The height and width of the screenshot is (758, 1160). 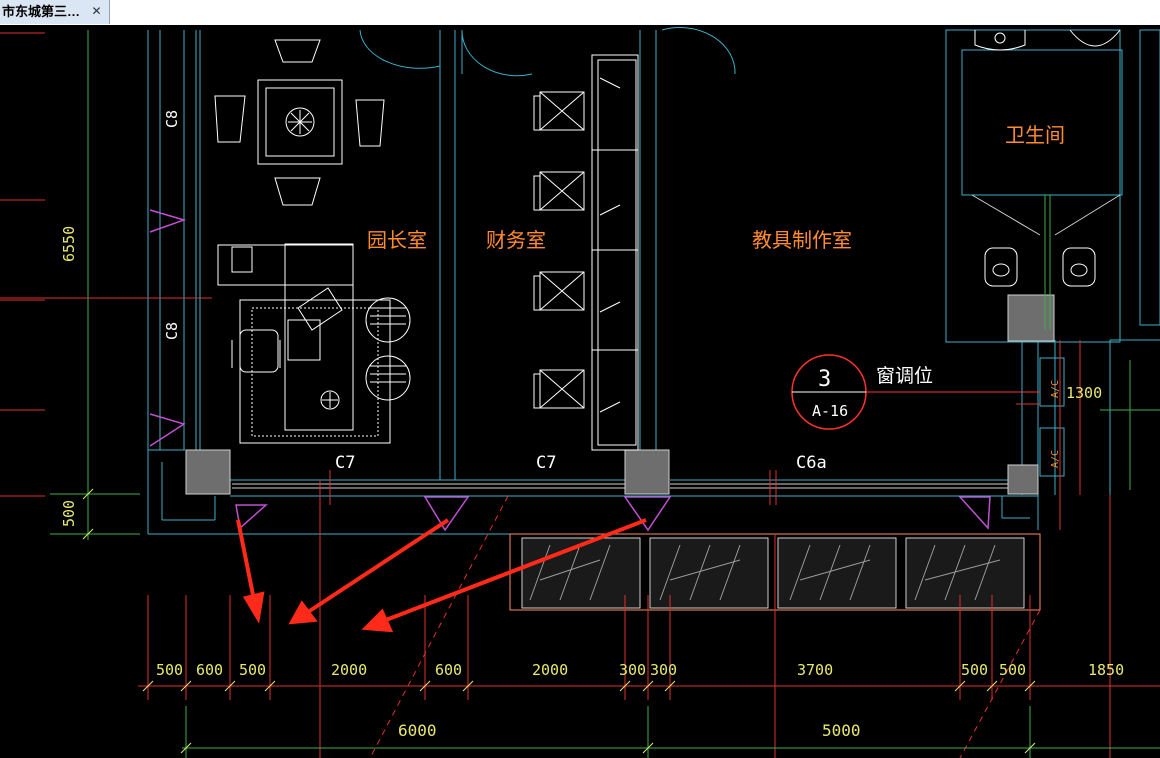 I want to click on window-label-c8-upper: C8, so click(x=172, y=119).